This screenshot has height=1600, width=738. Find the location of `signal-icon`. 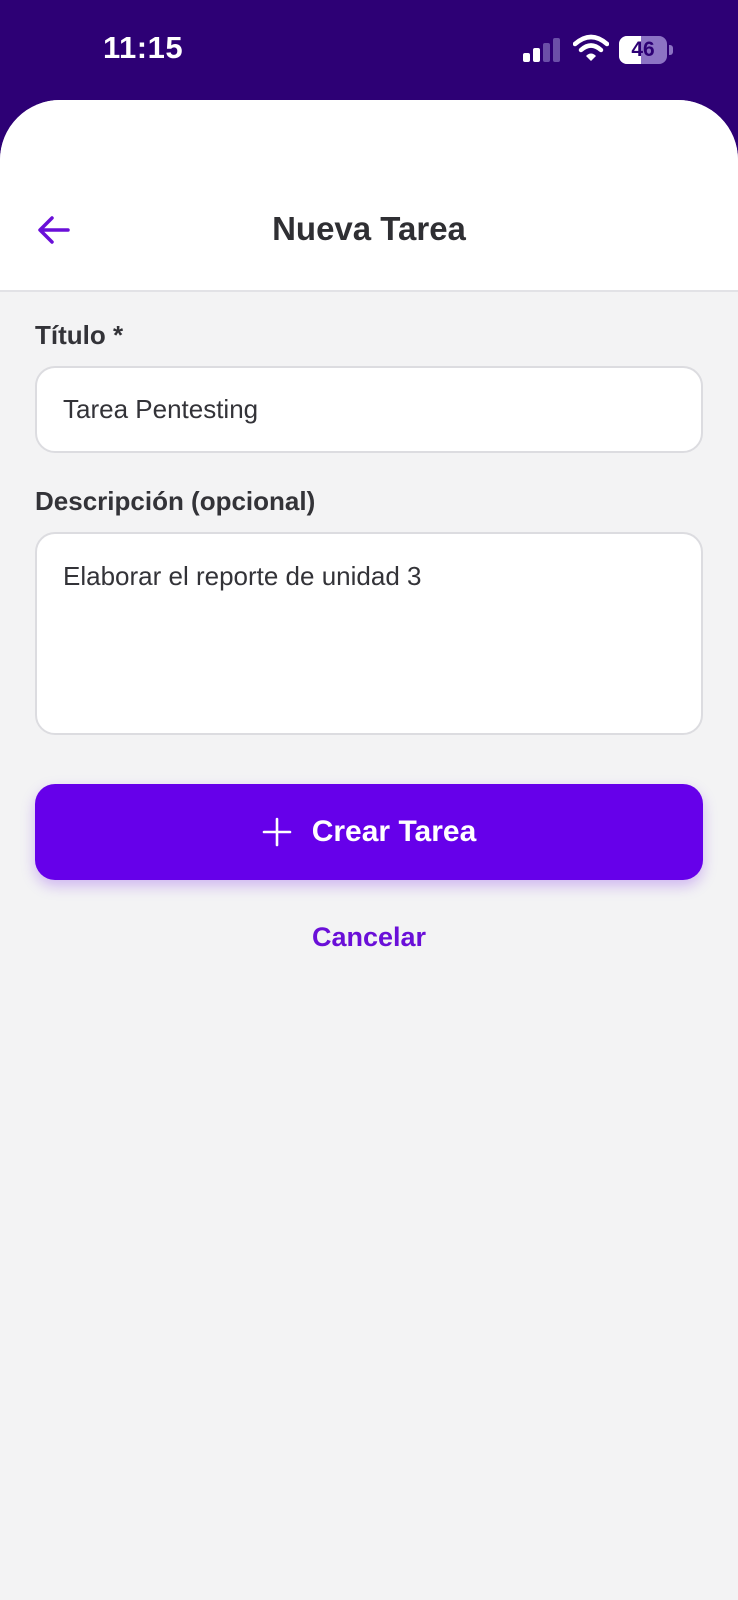

signal-icon is located at coordinates (541, 50).